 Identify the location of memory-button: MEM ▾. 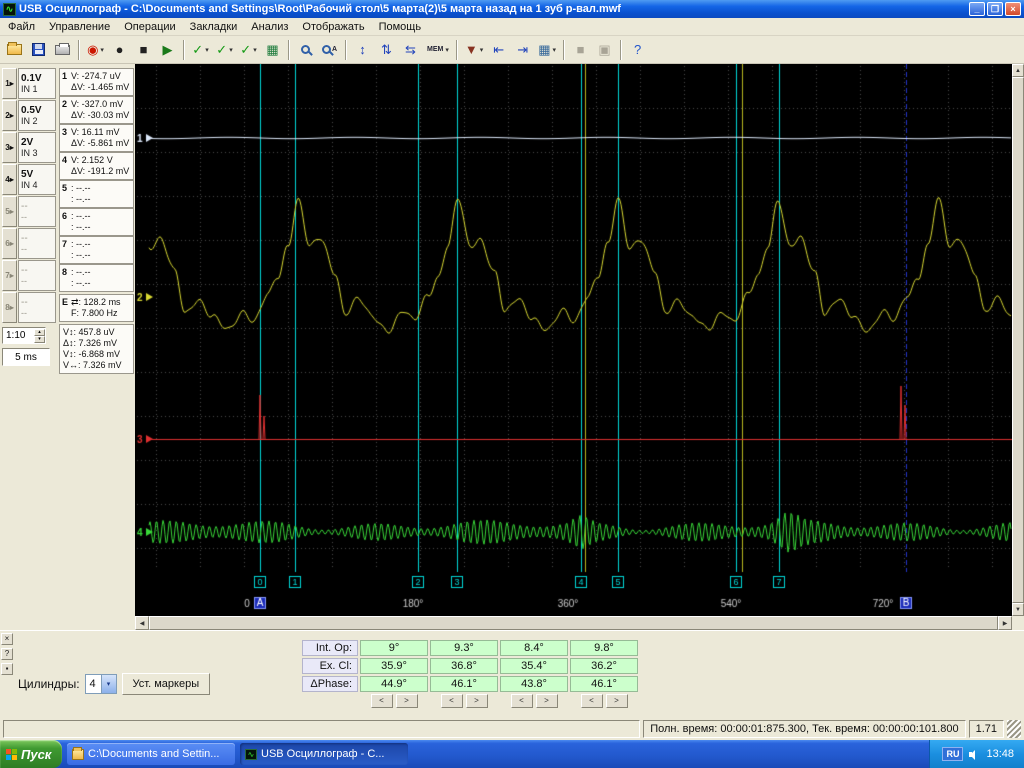
(437, 49).